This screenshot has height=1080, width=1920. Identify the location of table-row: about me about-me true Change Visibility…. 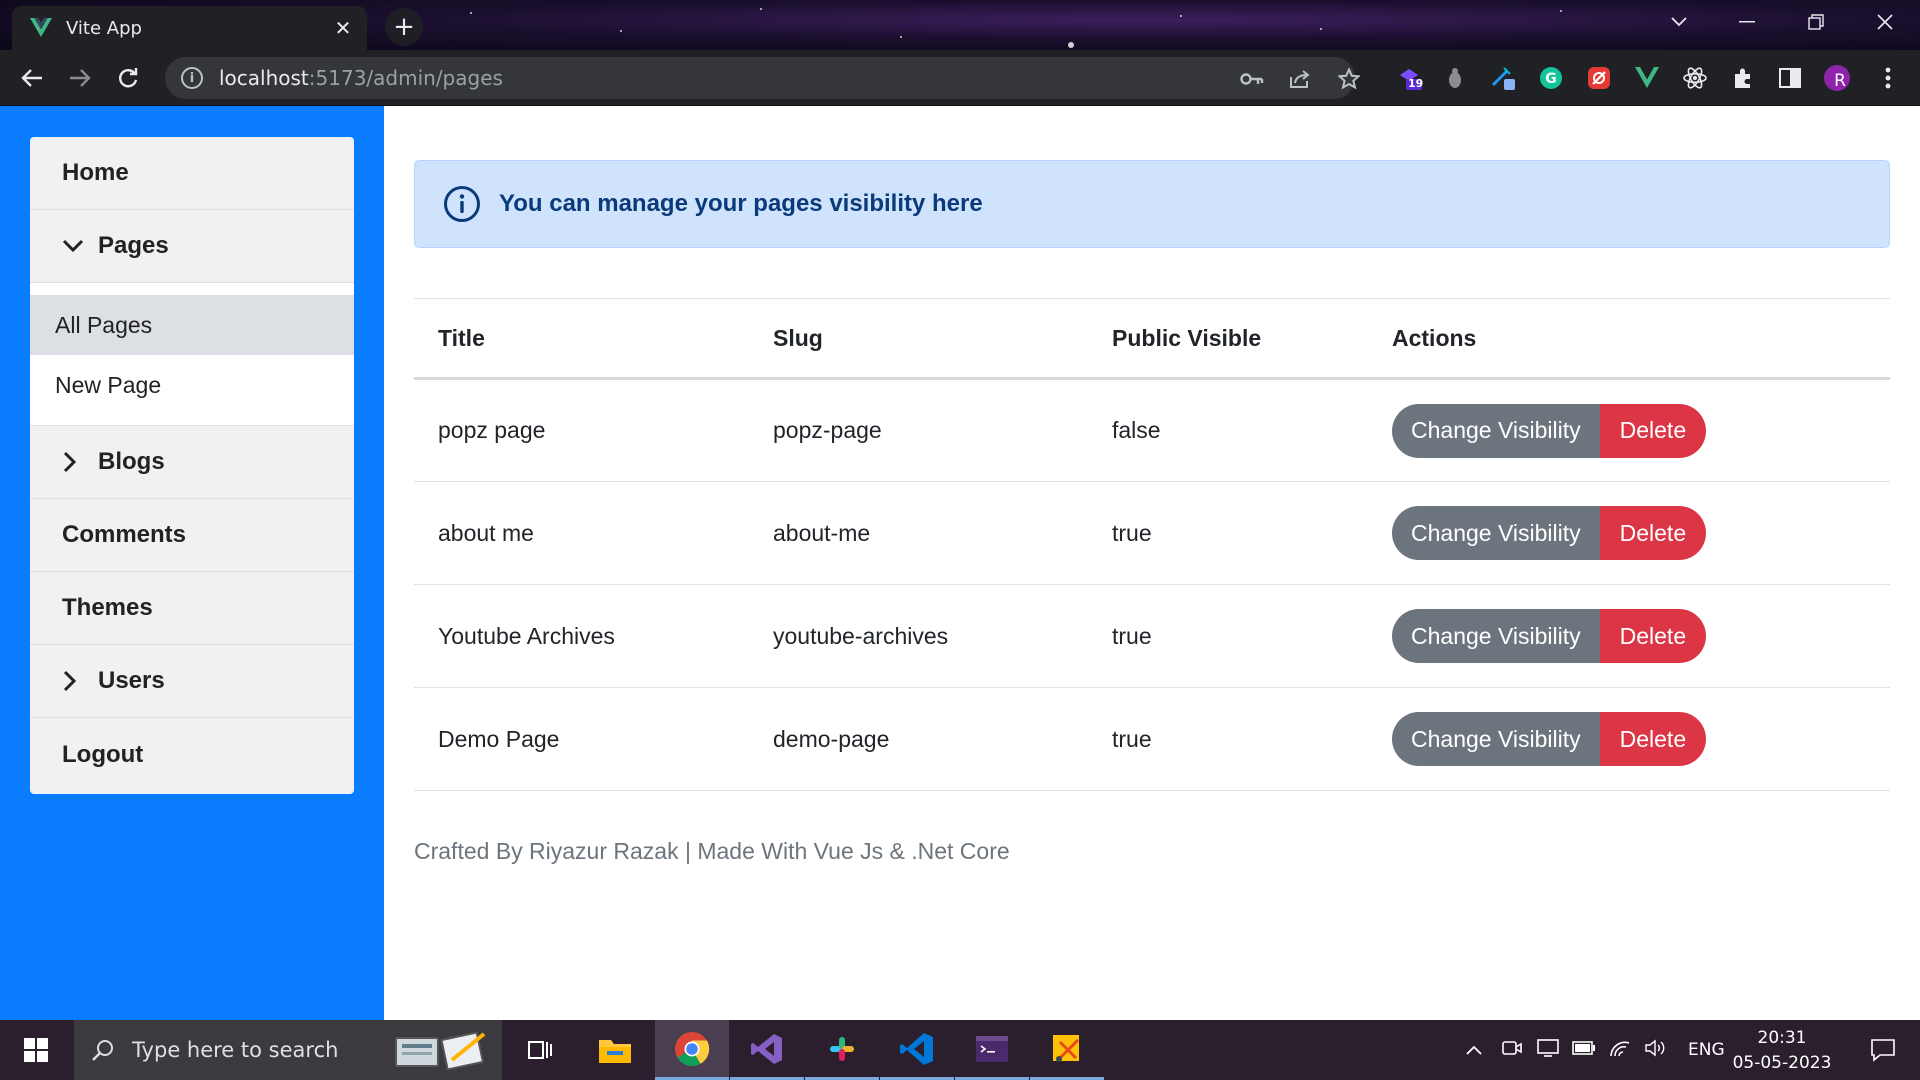
(1152, 533).